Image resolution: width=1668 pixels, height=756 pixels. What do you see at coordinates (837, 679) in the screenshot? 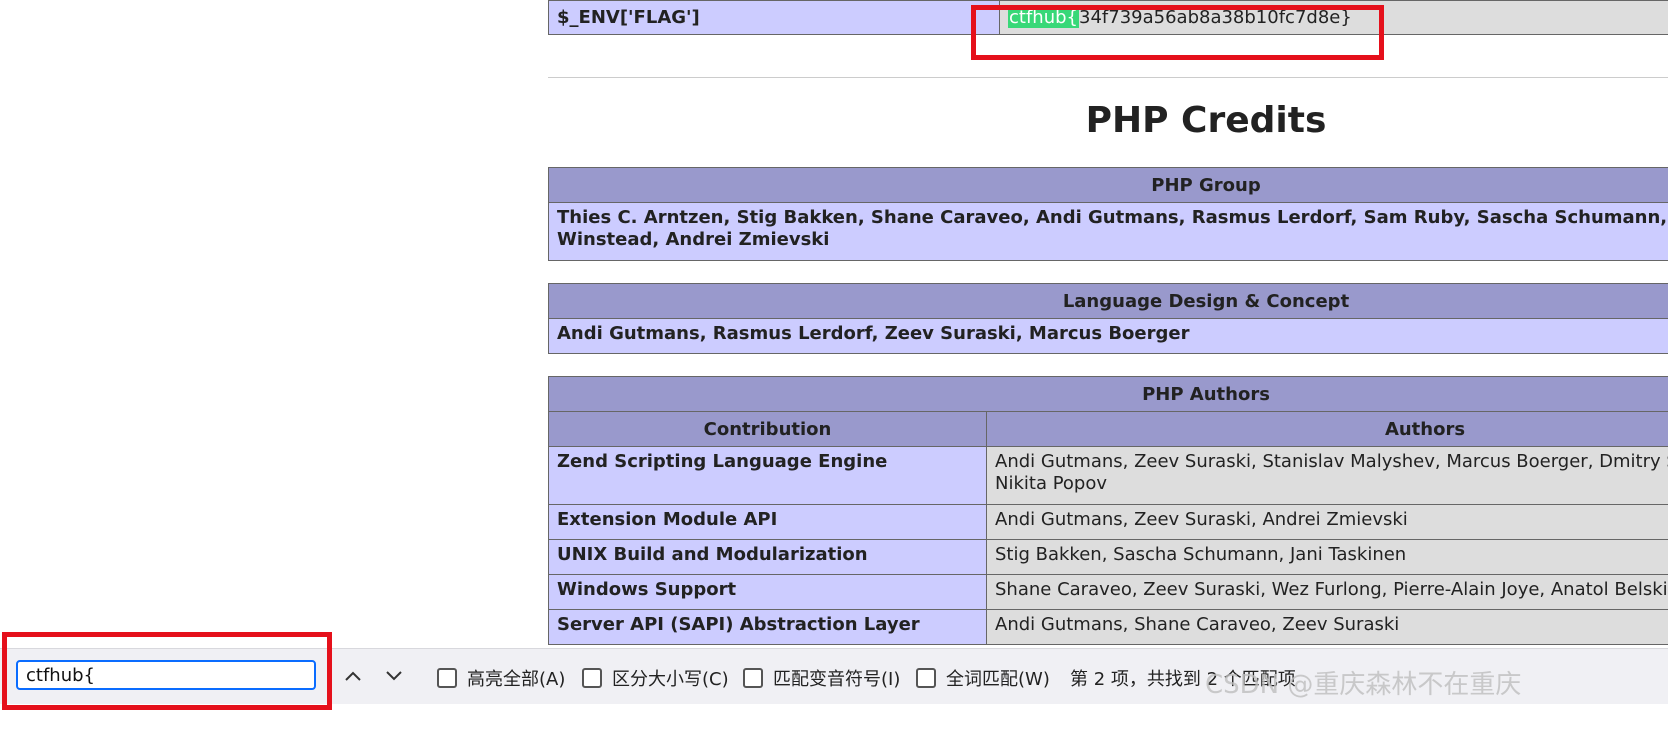
I see `checkbox-label: 匹配变音符号(I)` at bounding box center [837, 679].